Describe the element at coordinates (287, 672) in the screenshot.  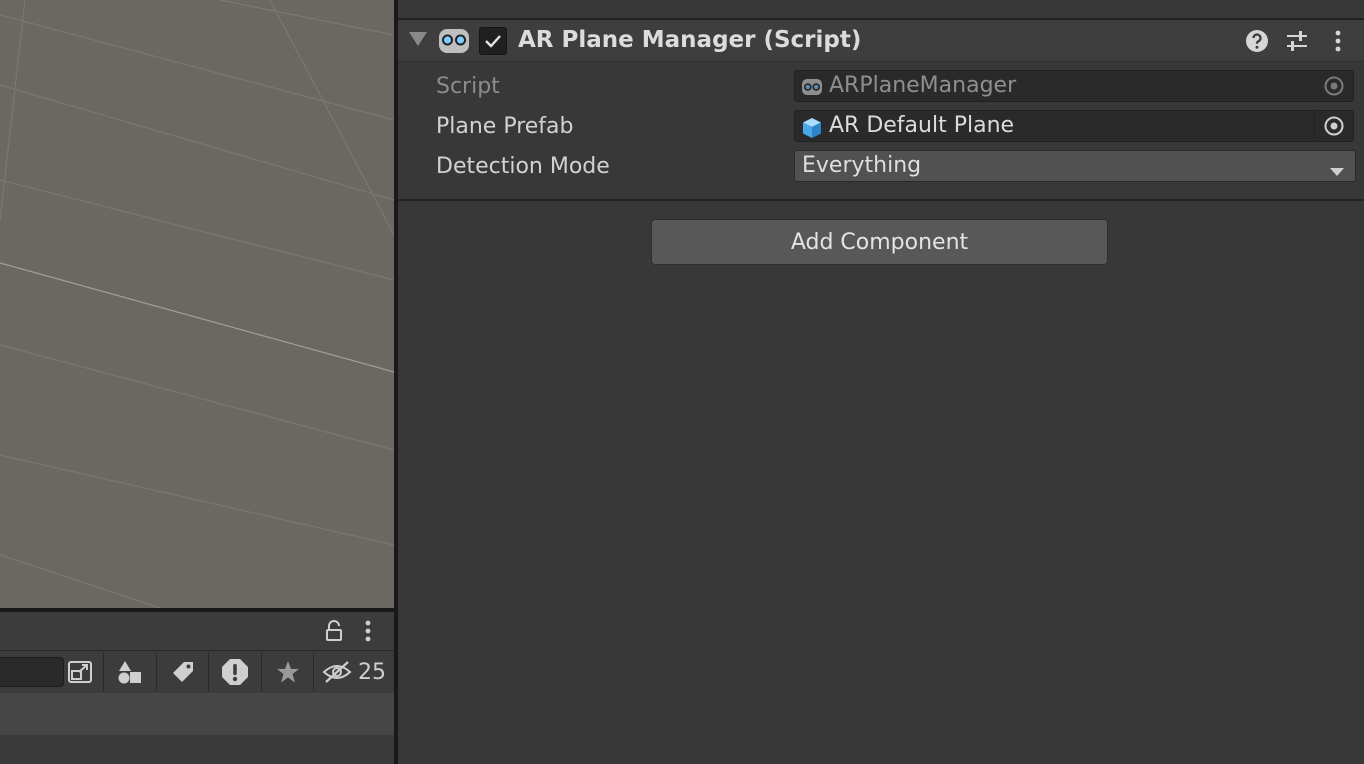
I see `favorite-star-icon` at that location.